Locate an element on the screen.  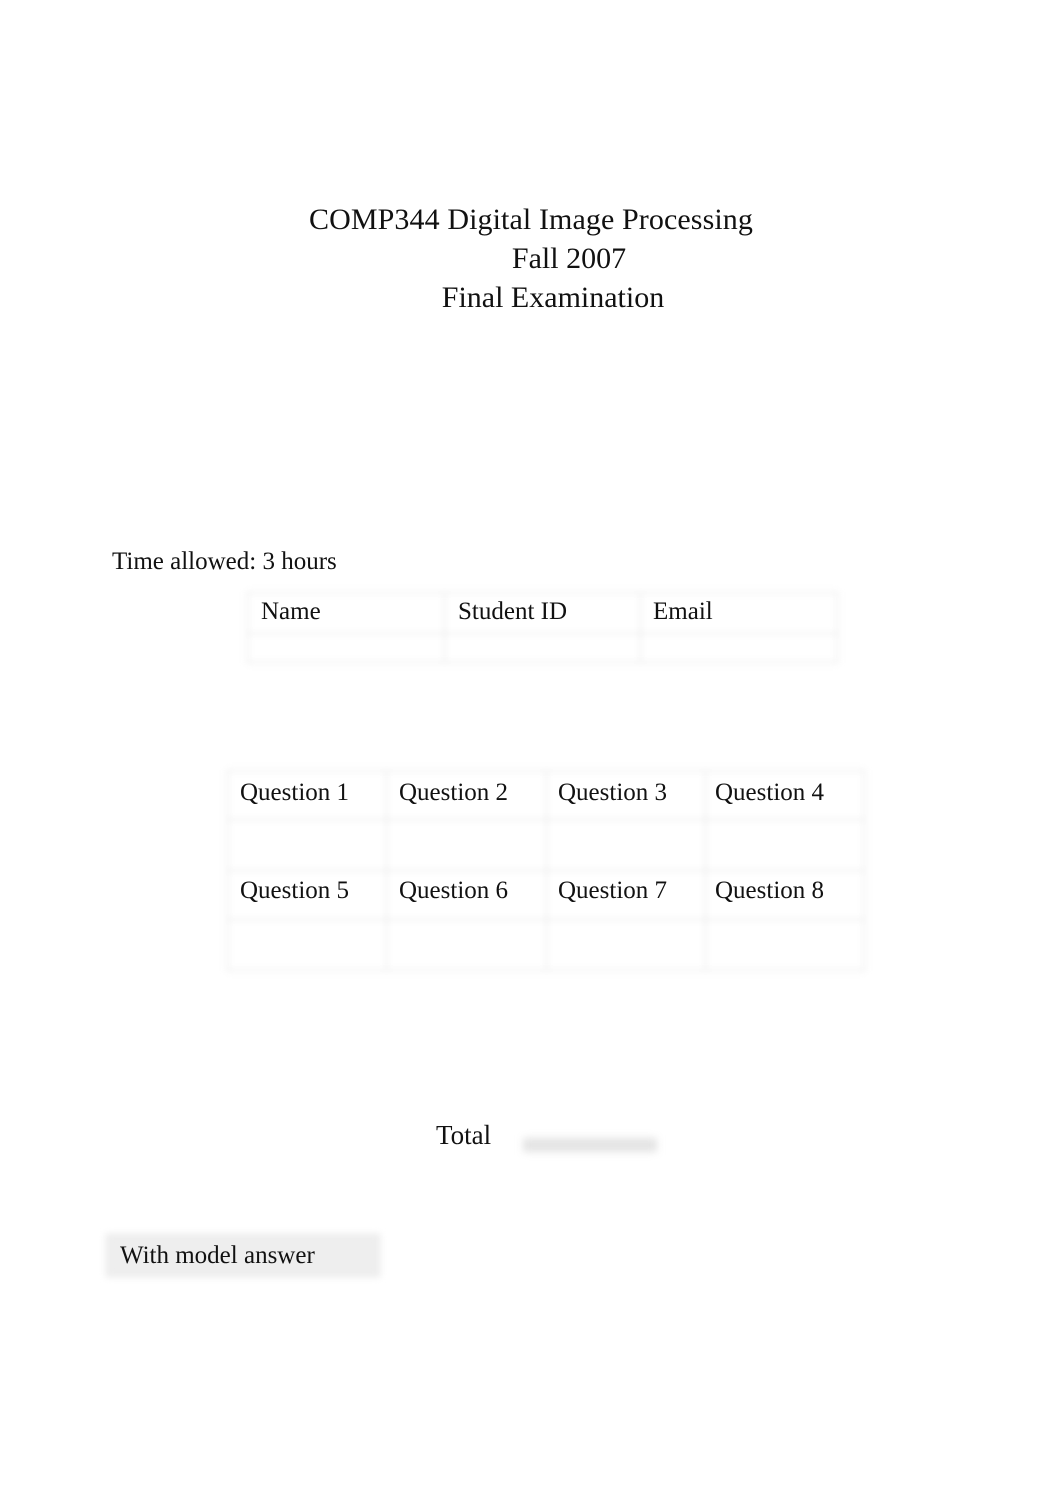
table-row-questions-1-4-headers is located at coordinates (546, 795).